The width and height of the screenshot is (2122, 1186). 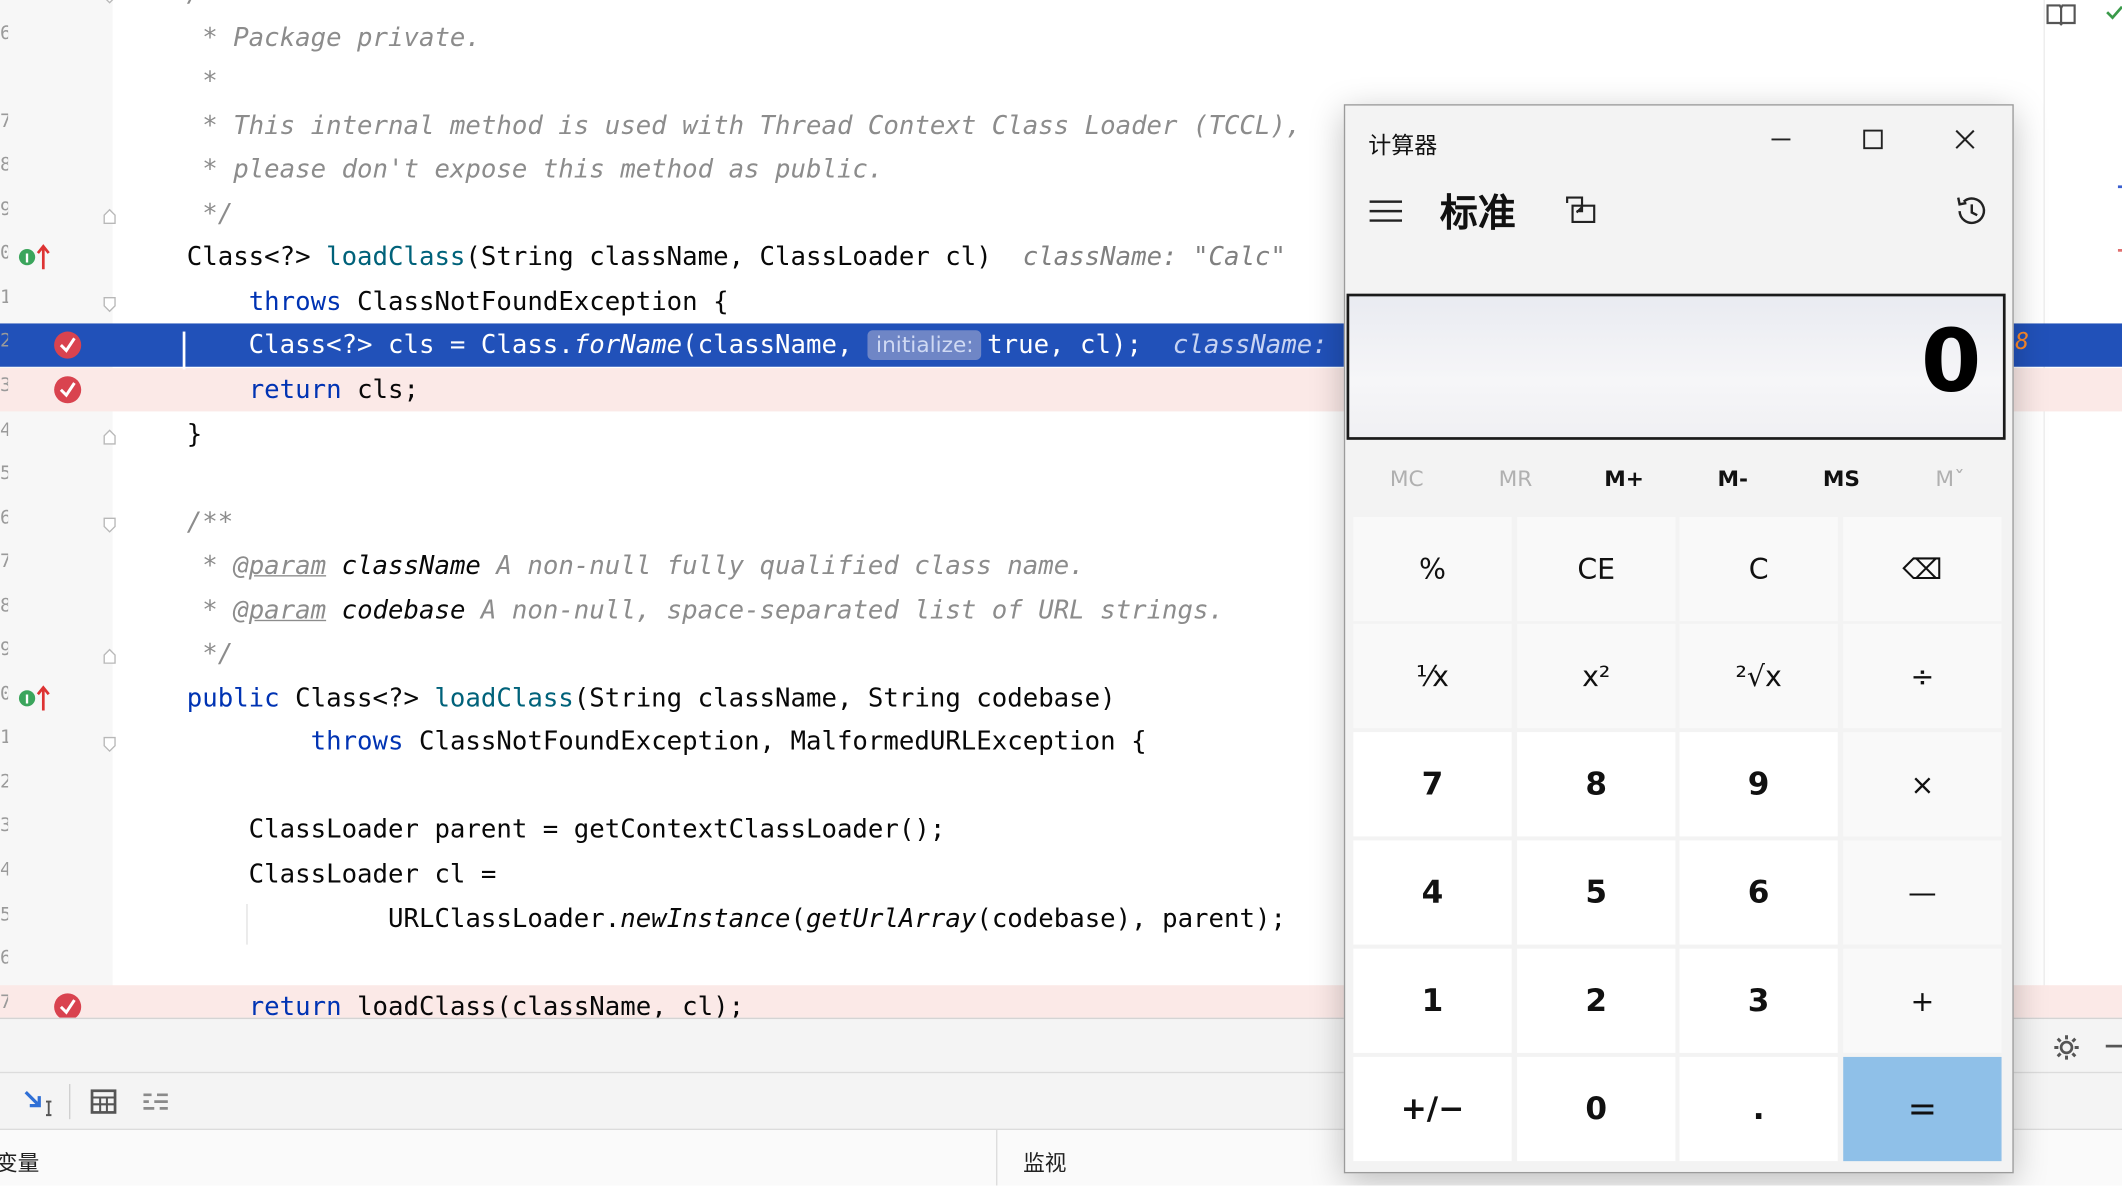 What do you see at coordinates (1596, 676) in the screenshot?
I see `square-key: x²` at bounding box center [1596, 676].